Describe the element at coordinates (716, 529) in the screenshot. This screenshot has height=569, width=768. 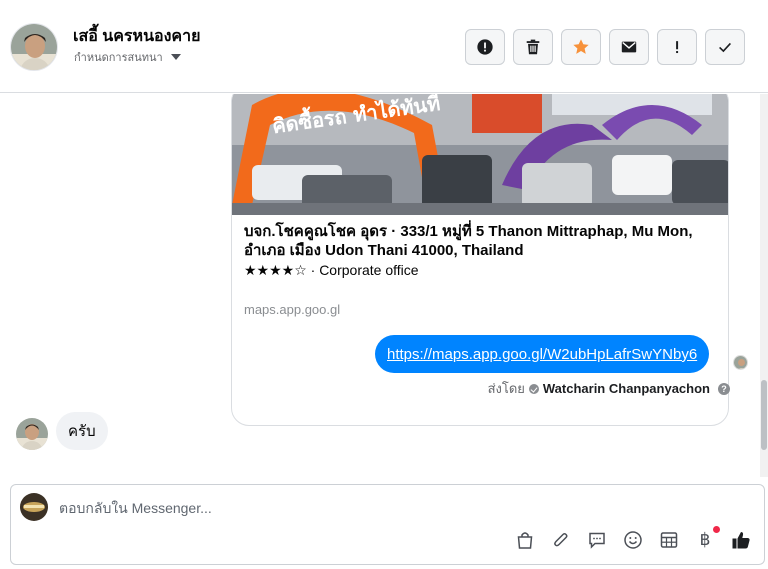
I see `notification-dot` at that location.